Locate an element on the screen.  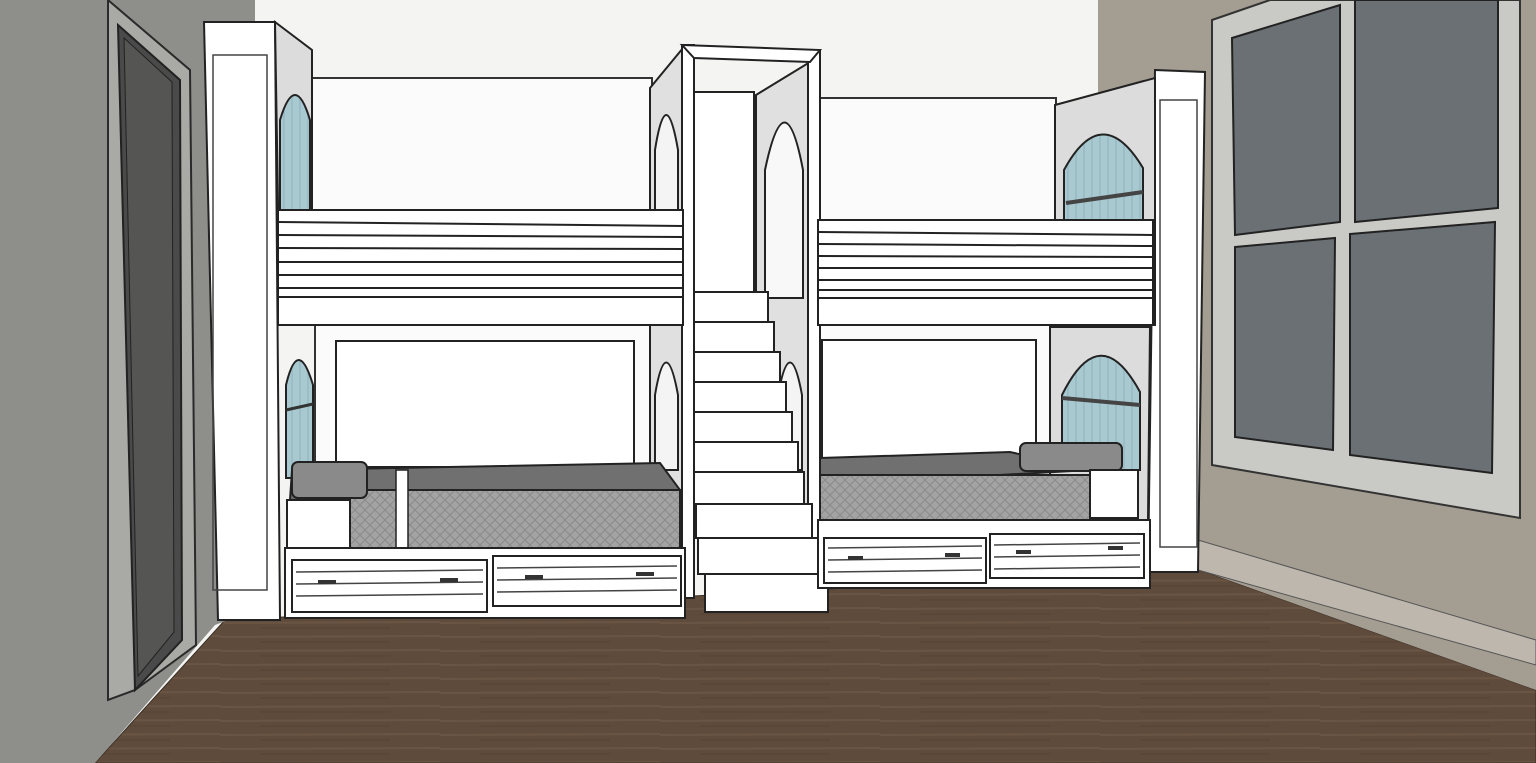
tower-right-upper-arch is located at coordinates (784, 210).